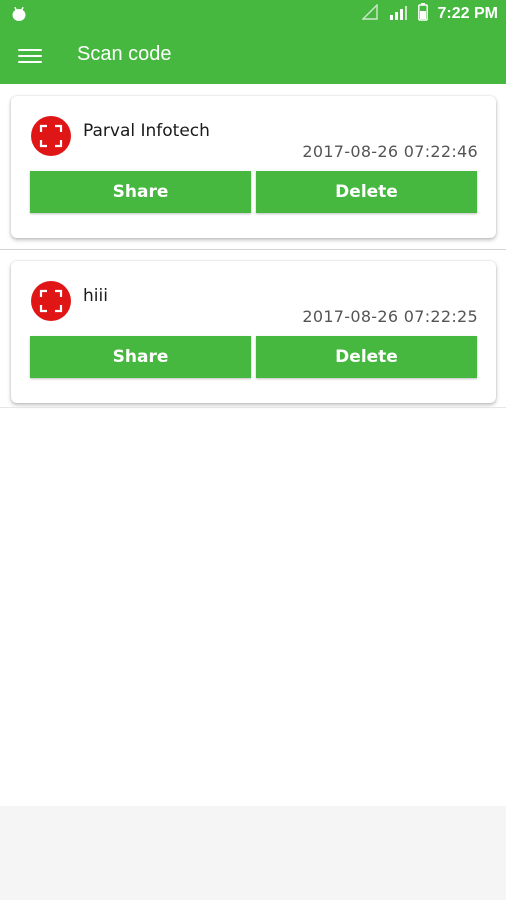 This screenshot has height=900, width=506. Describe the element at coordinates (369, 13) in the screenshot. I see `signal-empty-icon` at that location.